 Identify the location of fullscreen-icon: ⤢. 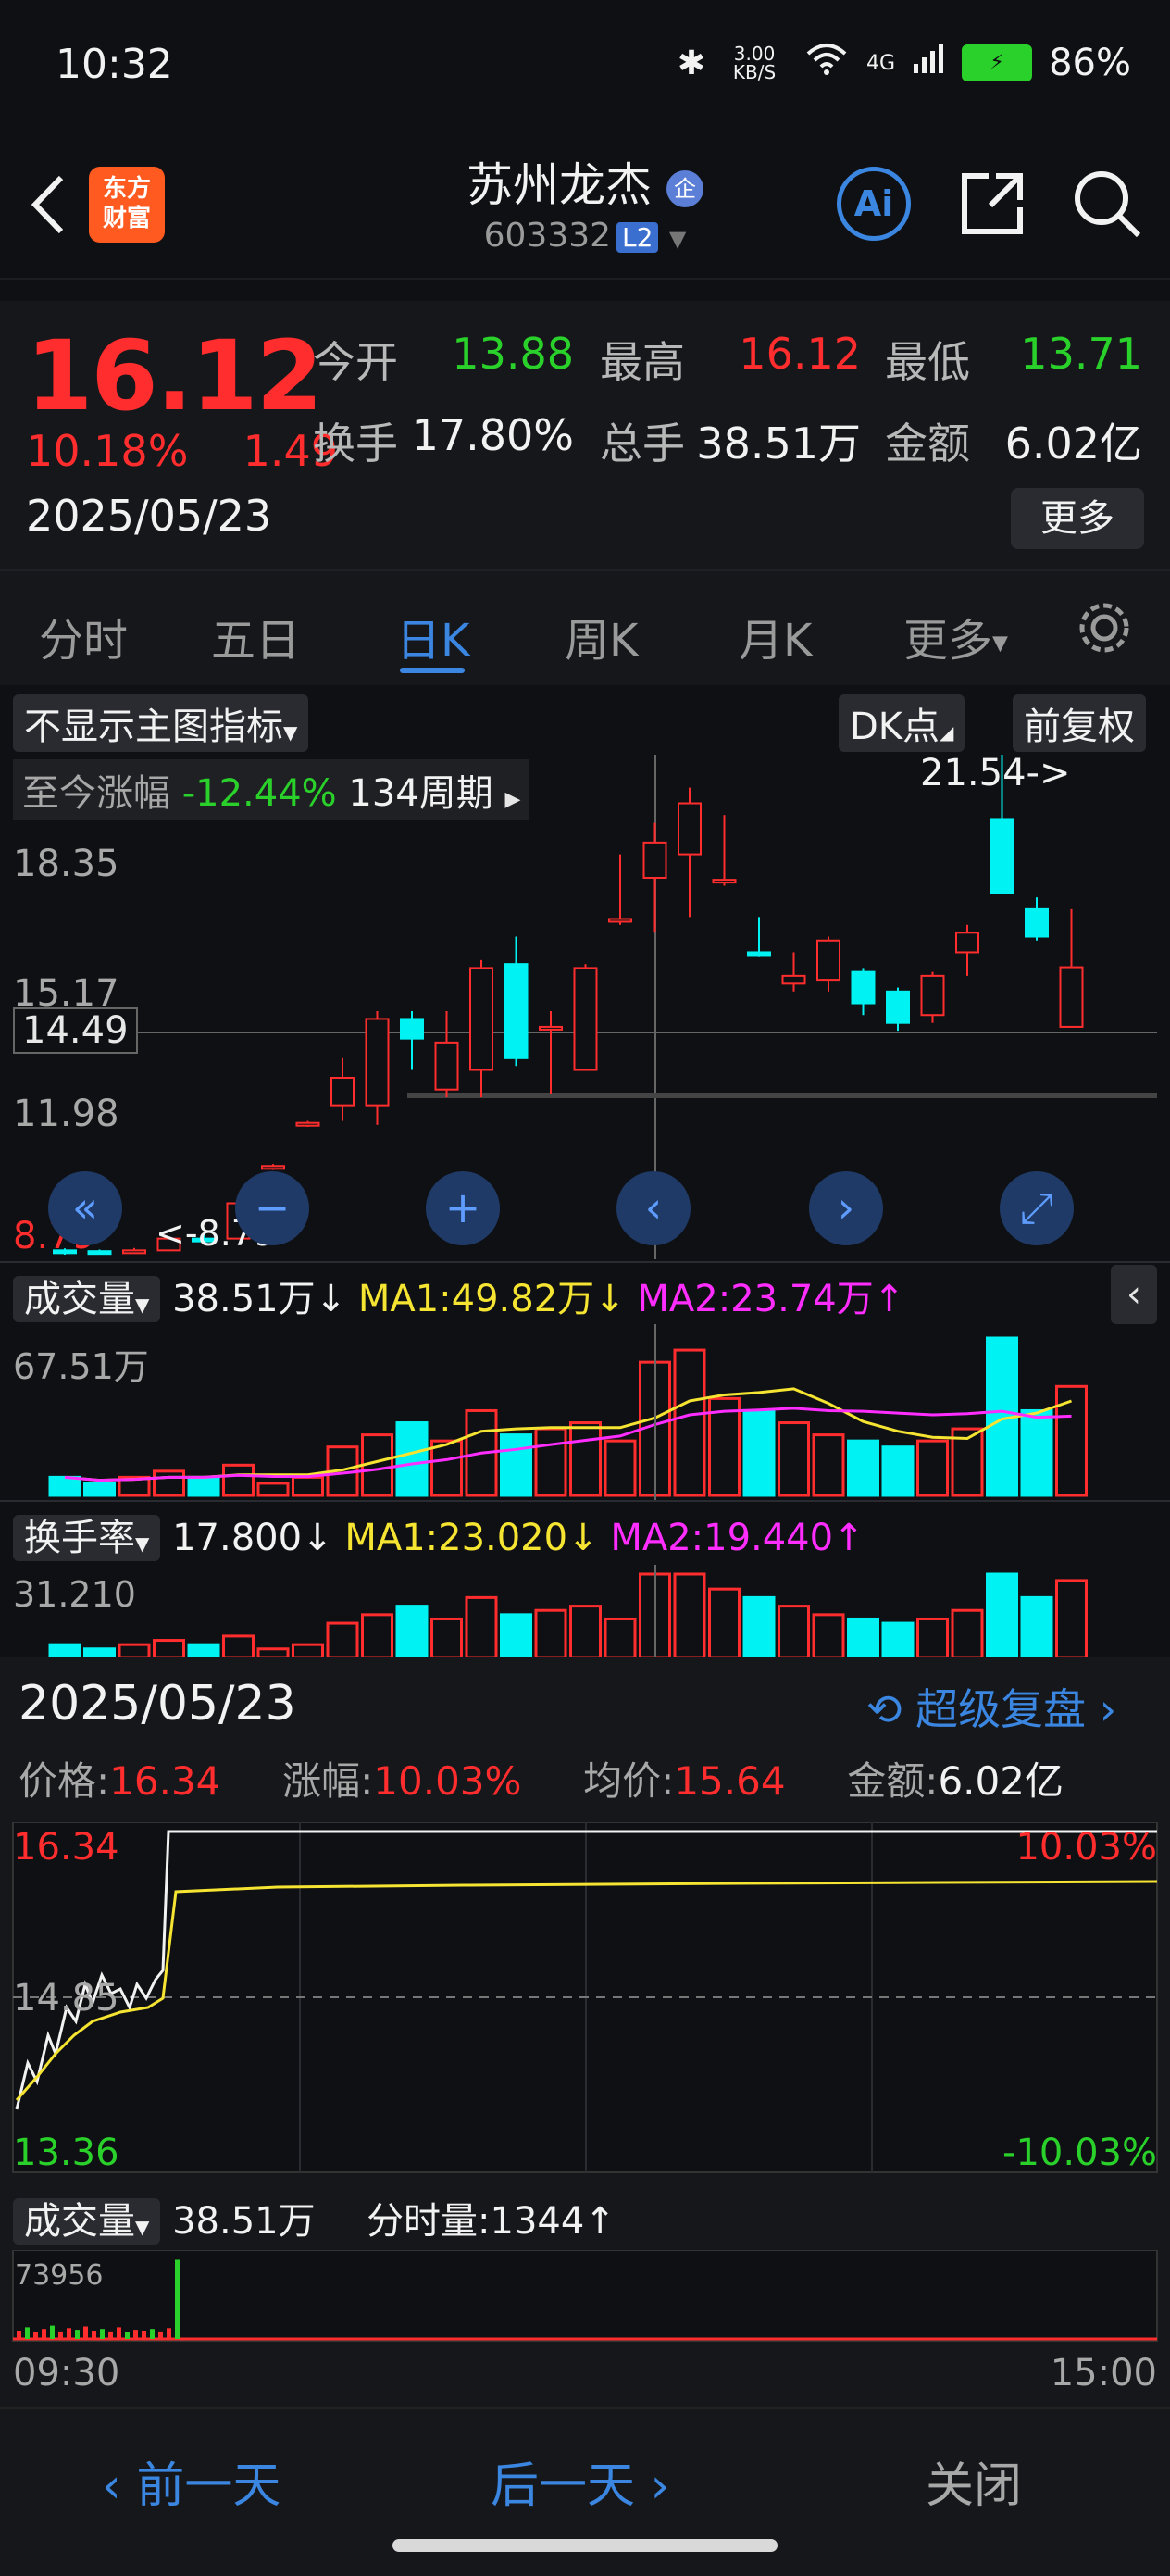
(1037, 1208).